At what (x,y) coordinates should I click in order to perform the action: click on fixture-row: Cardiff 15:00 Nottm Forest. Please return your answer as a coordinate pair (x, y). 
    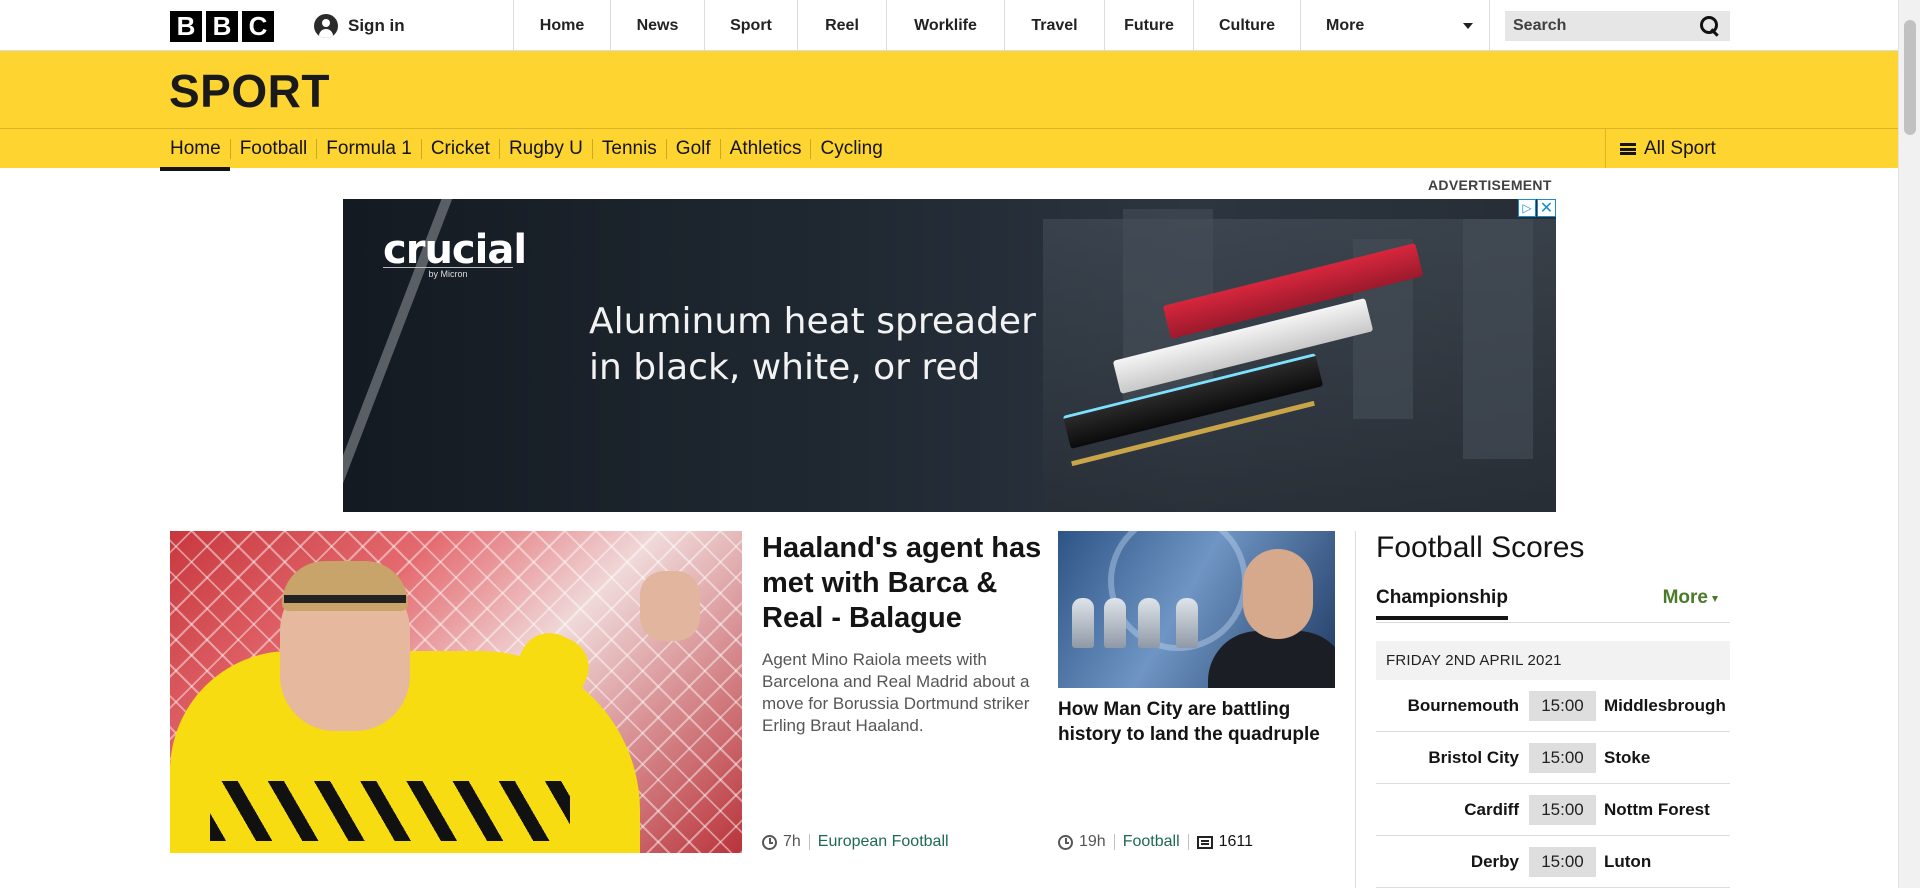
    Looking at the image, I should click on (1553, 810).